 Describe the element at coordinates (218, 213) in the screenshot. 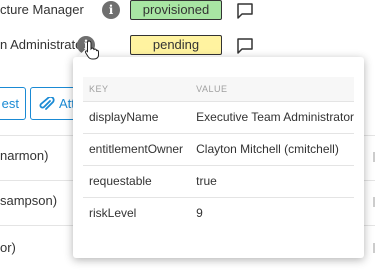

I see `table-row: riskLevel 9` at that location.